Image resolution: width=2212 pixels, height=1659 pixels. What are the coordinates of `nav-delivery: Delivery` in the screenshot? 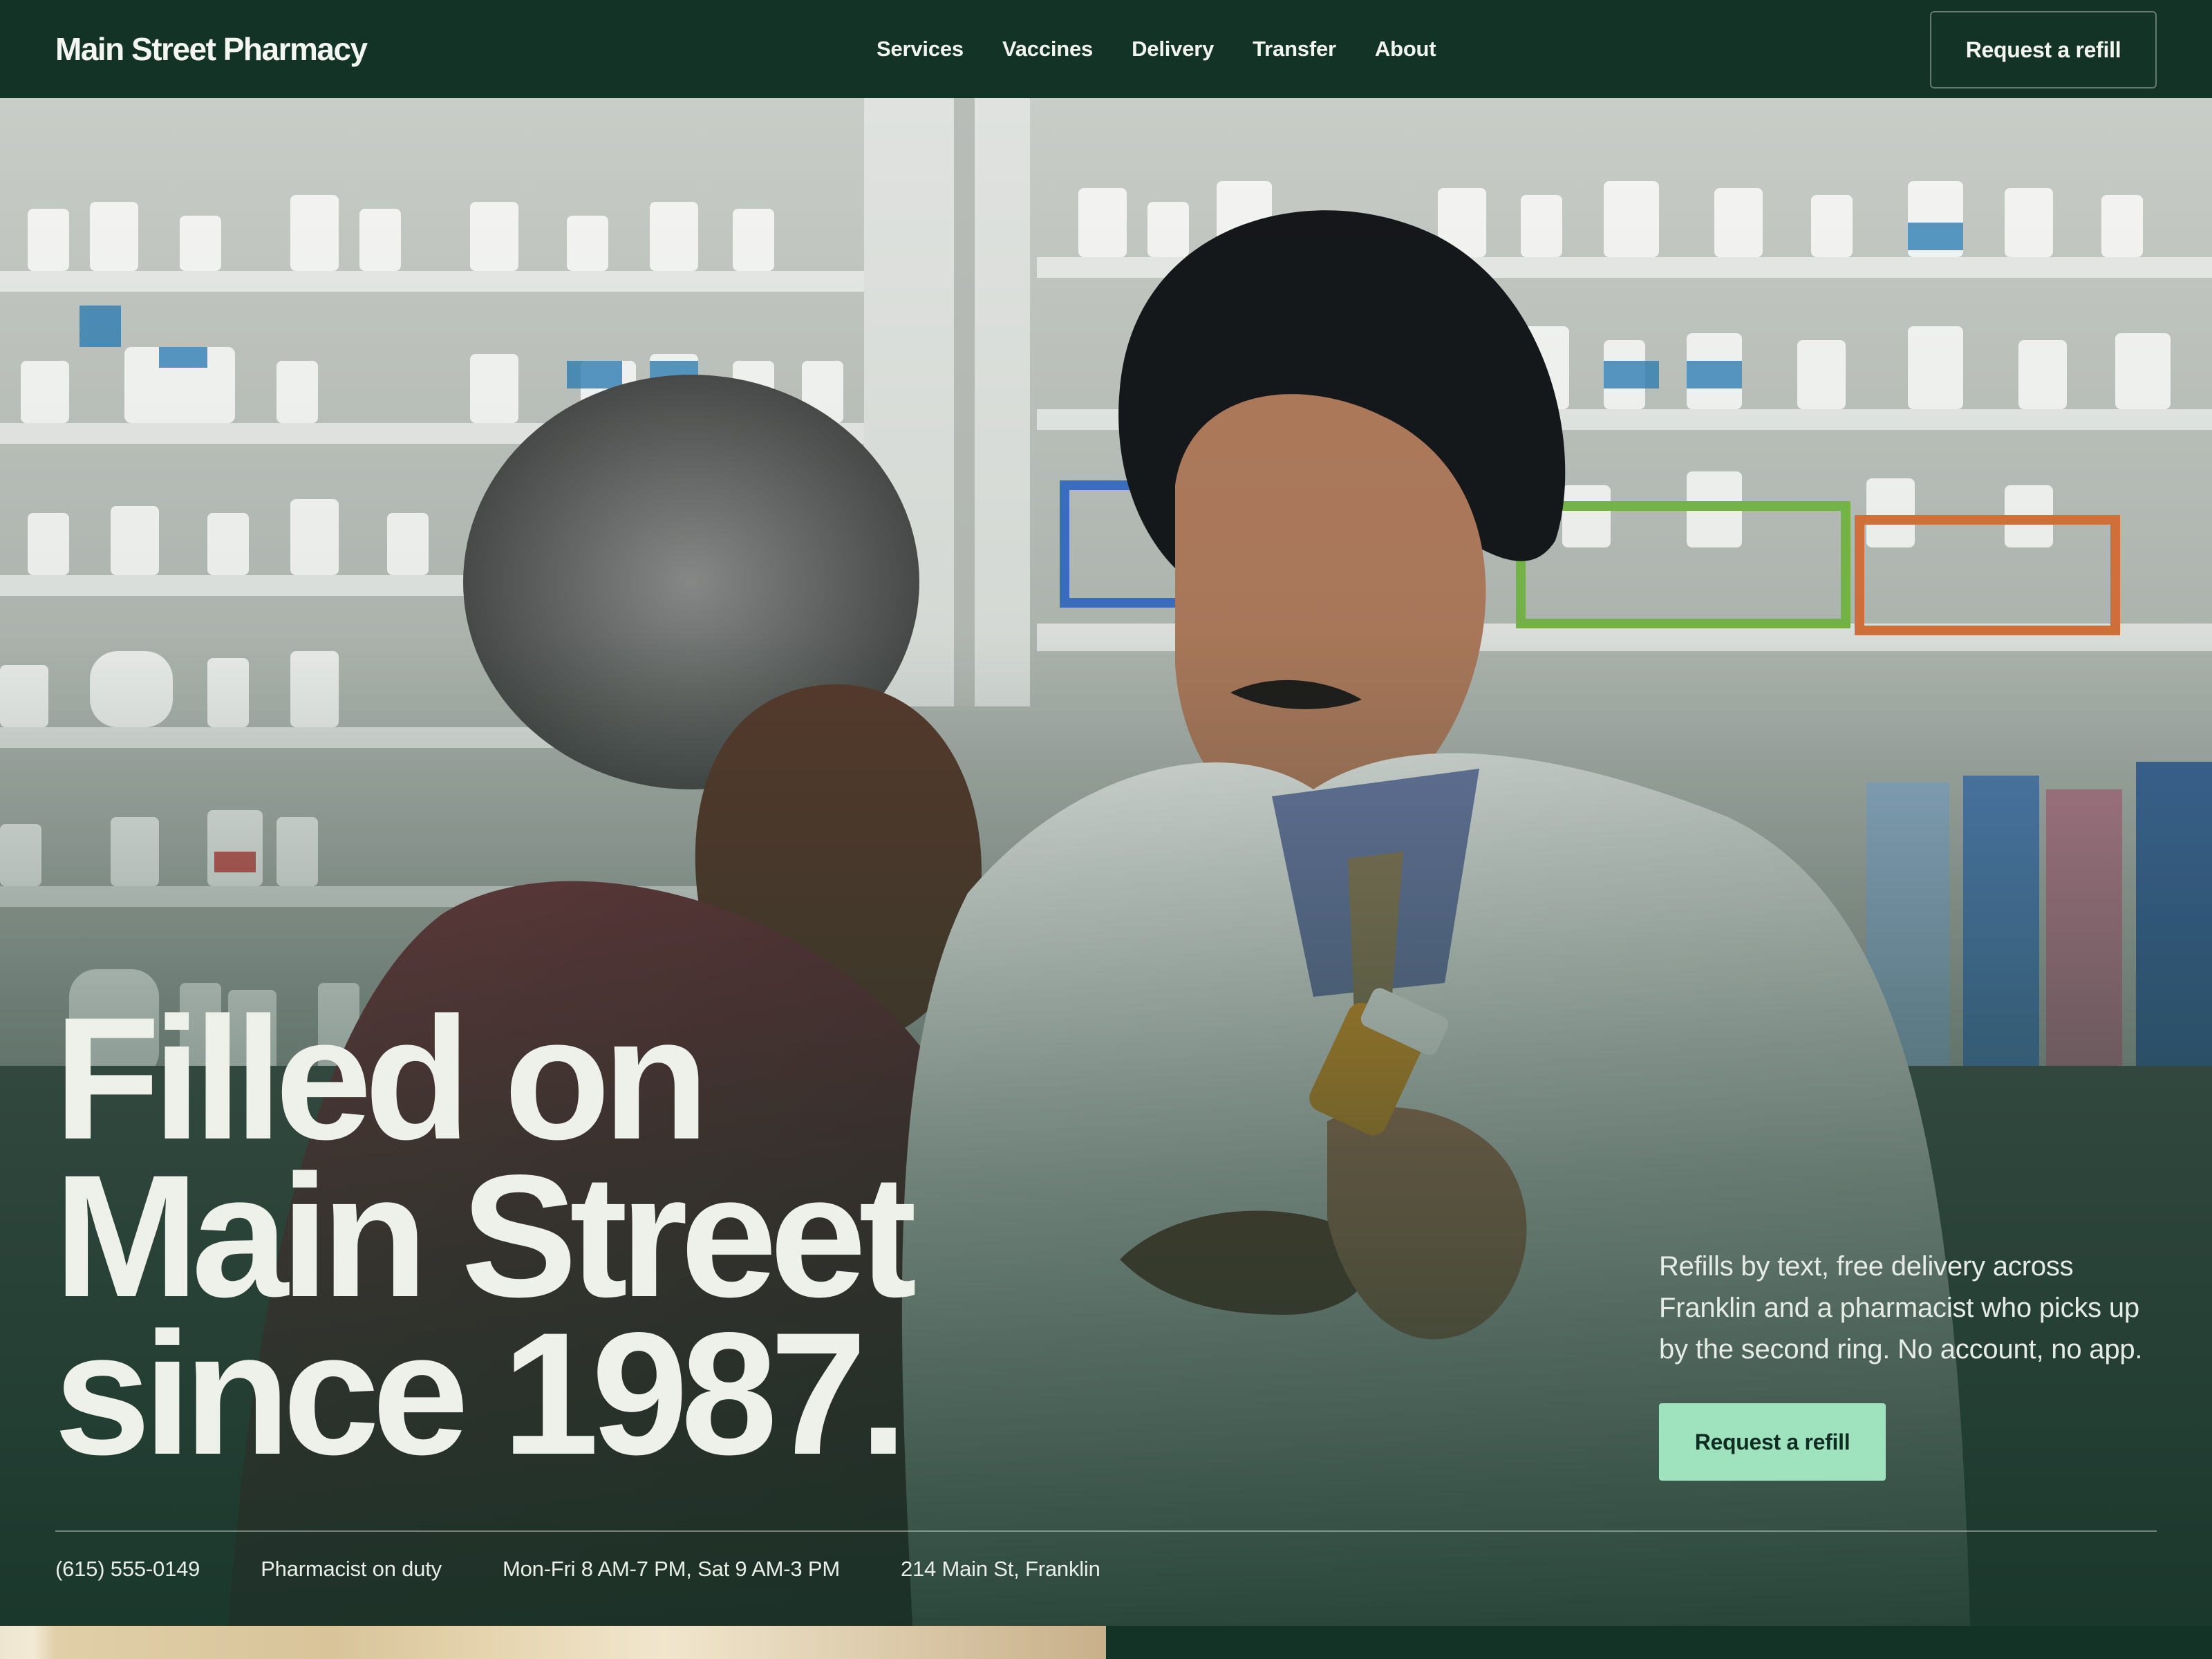 It's located at (1173, 49).